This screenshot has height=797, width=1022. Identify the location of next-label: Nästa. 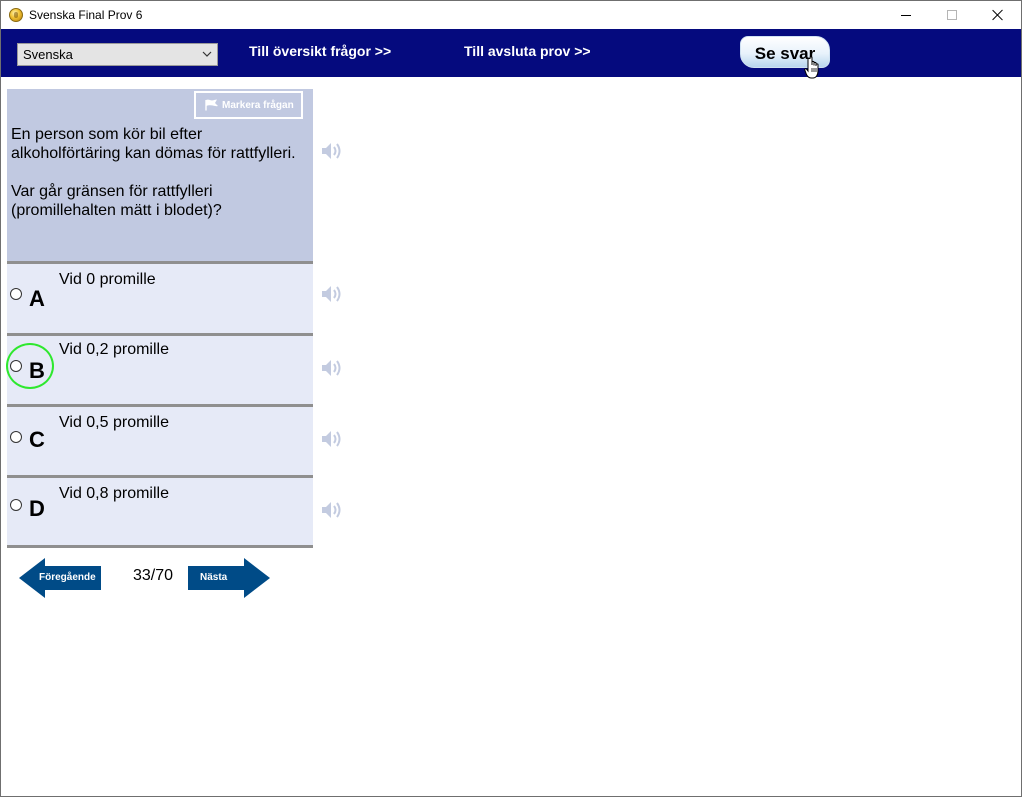
(214, 577).